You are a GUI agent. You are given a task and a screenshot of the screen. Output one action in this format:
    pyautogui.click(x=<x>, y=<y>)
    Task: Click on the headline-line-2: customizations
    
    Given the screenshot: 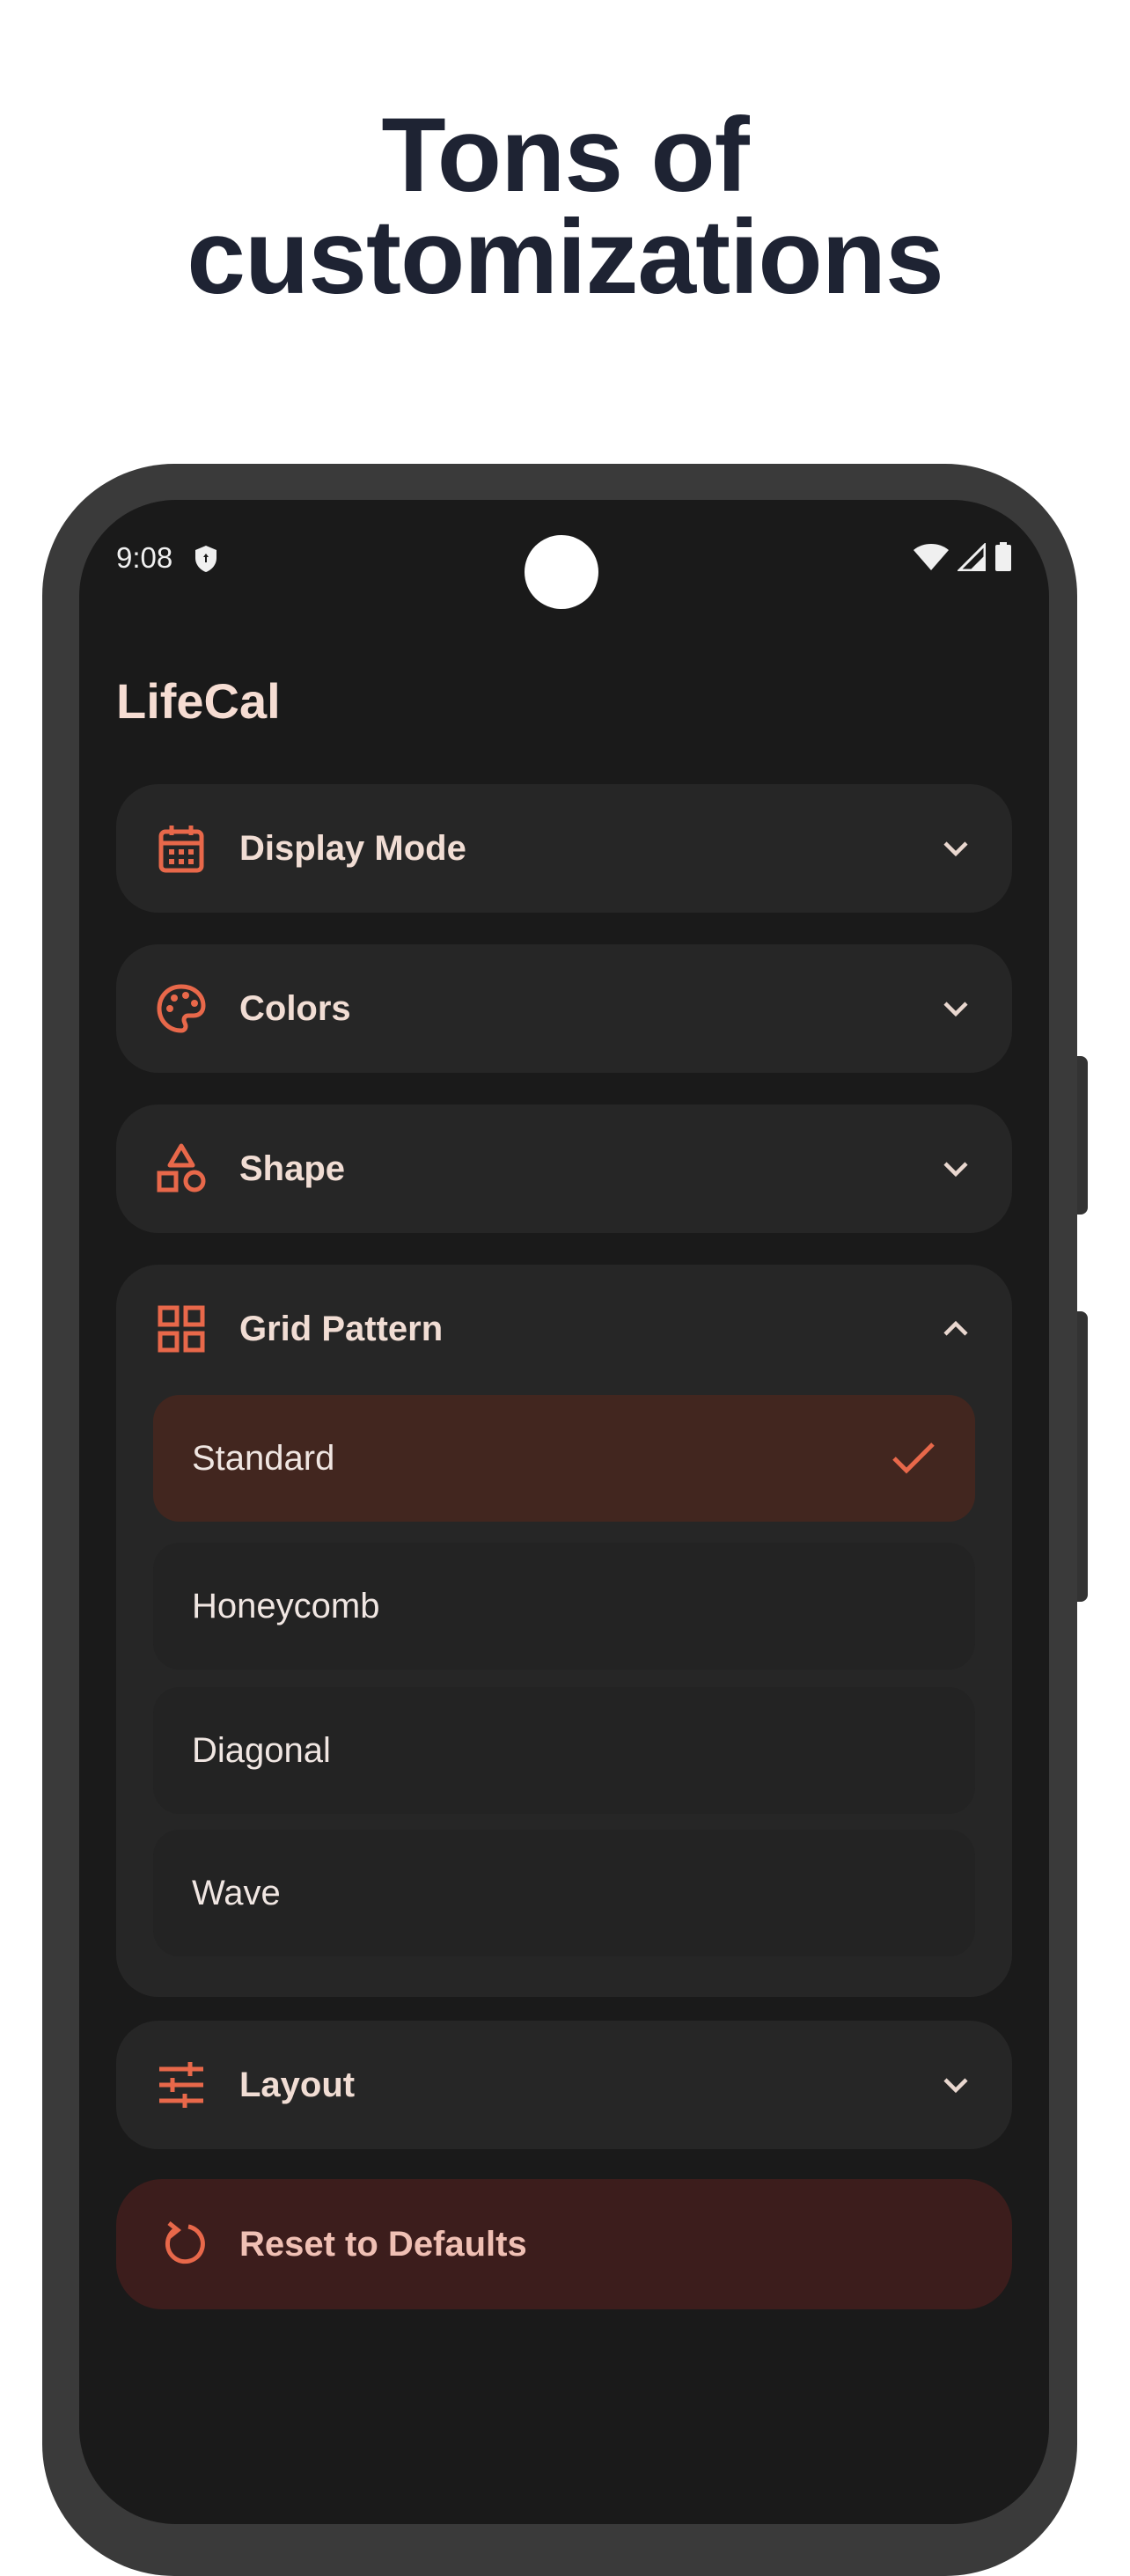 What is the action you would take?
    pyautogui.click(x=565, y=257)
    